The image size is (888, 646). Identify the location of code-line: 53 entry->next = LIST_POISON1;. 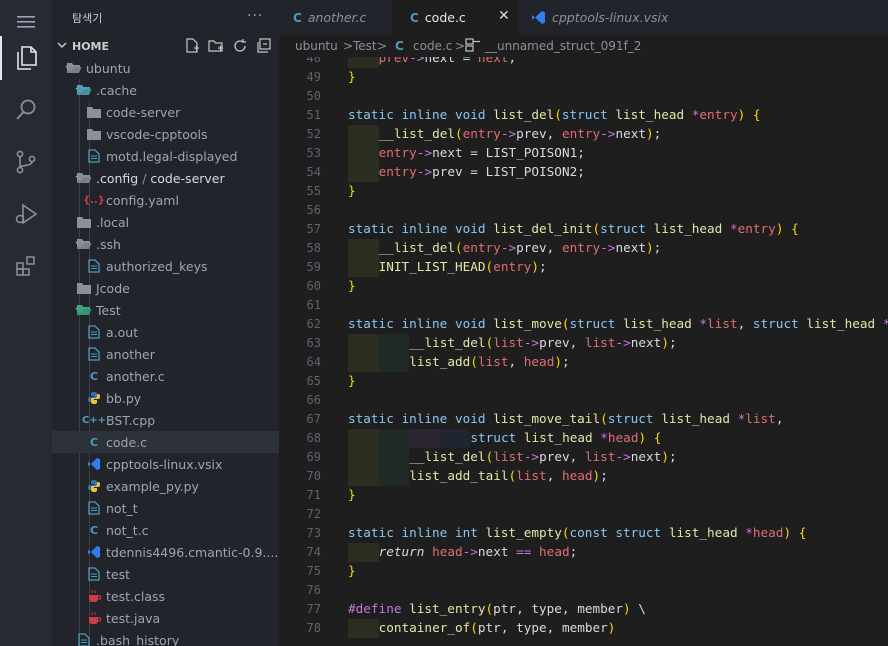
(583, 153).